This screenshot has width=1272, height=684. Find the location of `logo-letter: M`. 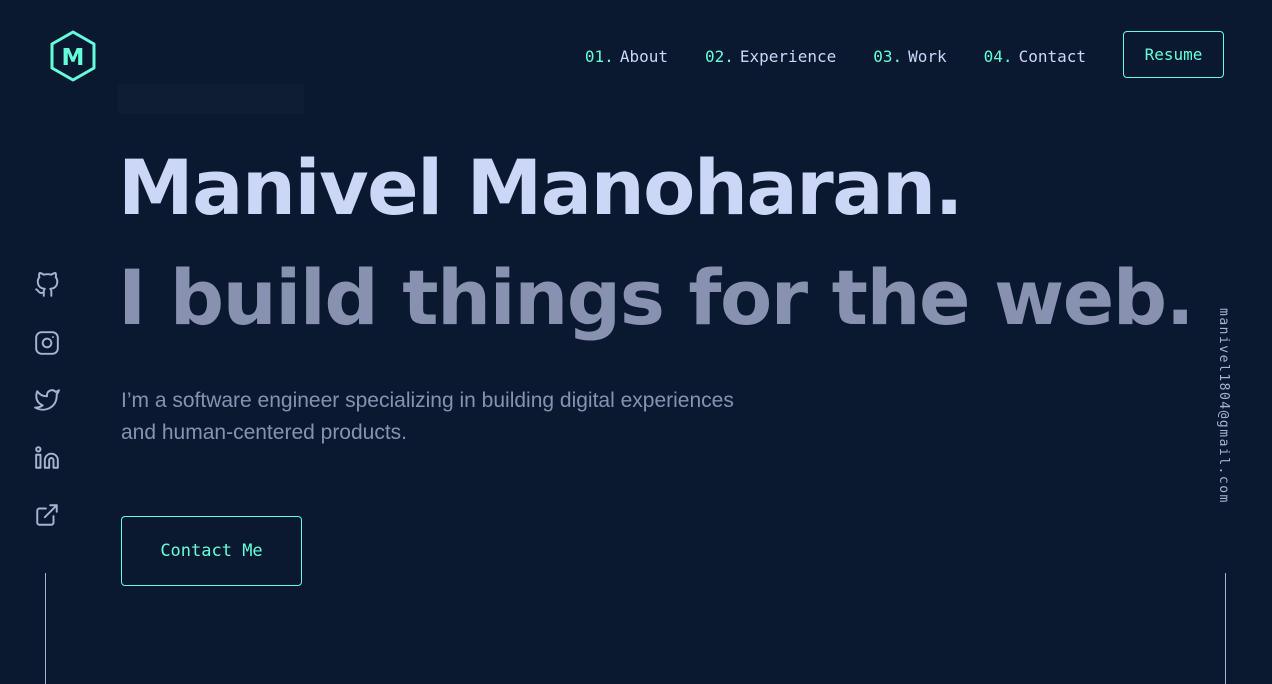

logo-letter: M is located at coordinates (73, 58).